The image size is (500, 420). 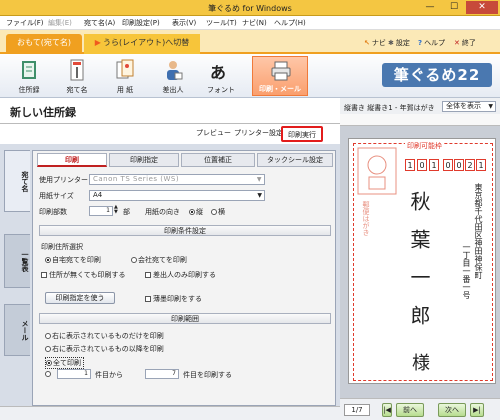 I want to click on svg-text: あ, so click(x=218, y=72).